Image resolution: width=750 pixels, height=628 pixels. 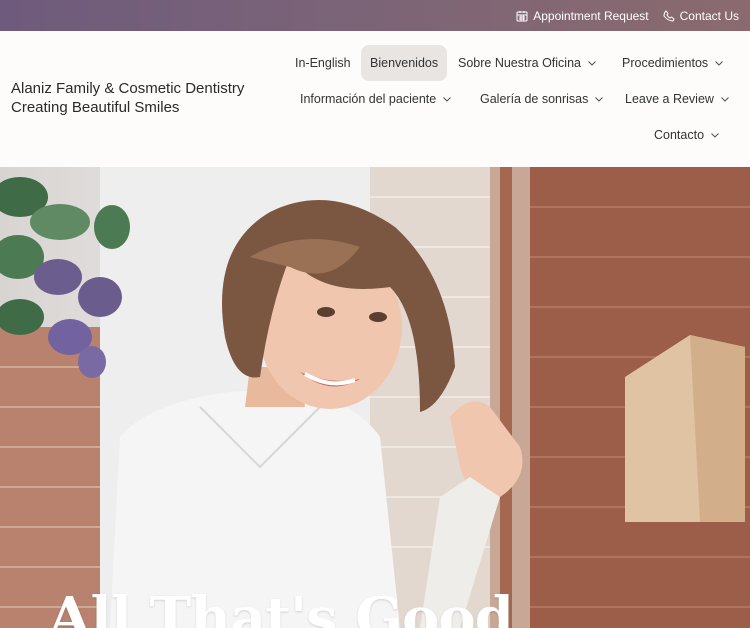 I want to click on nav-item-in-english: In-English, so click(x=323, y=63).